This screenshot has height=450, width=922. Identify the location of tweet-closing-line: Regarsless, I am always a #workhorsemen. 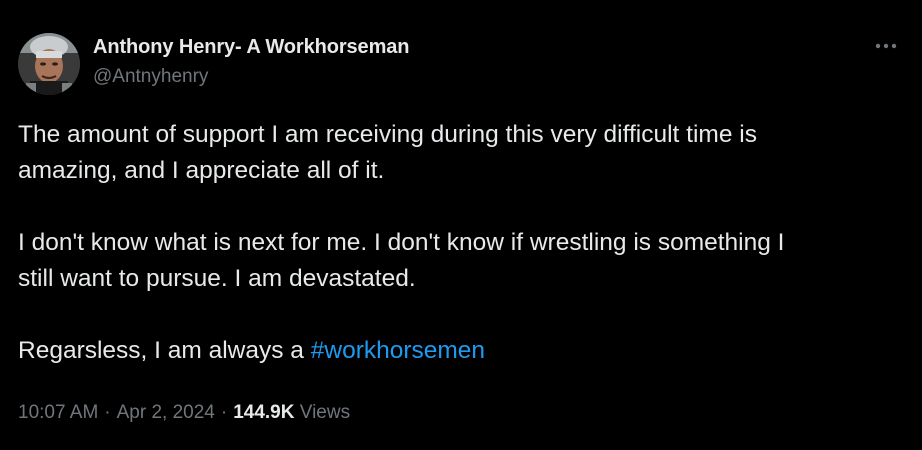
(458, 351).